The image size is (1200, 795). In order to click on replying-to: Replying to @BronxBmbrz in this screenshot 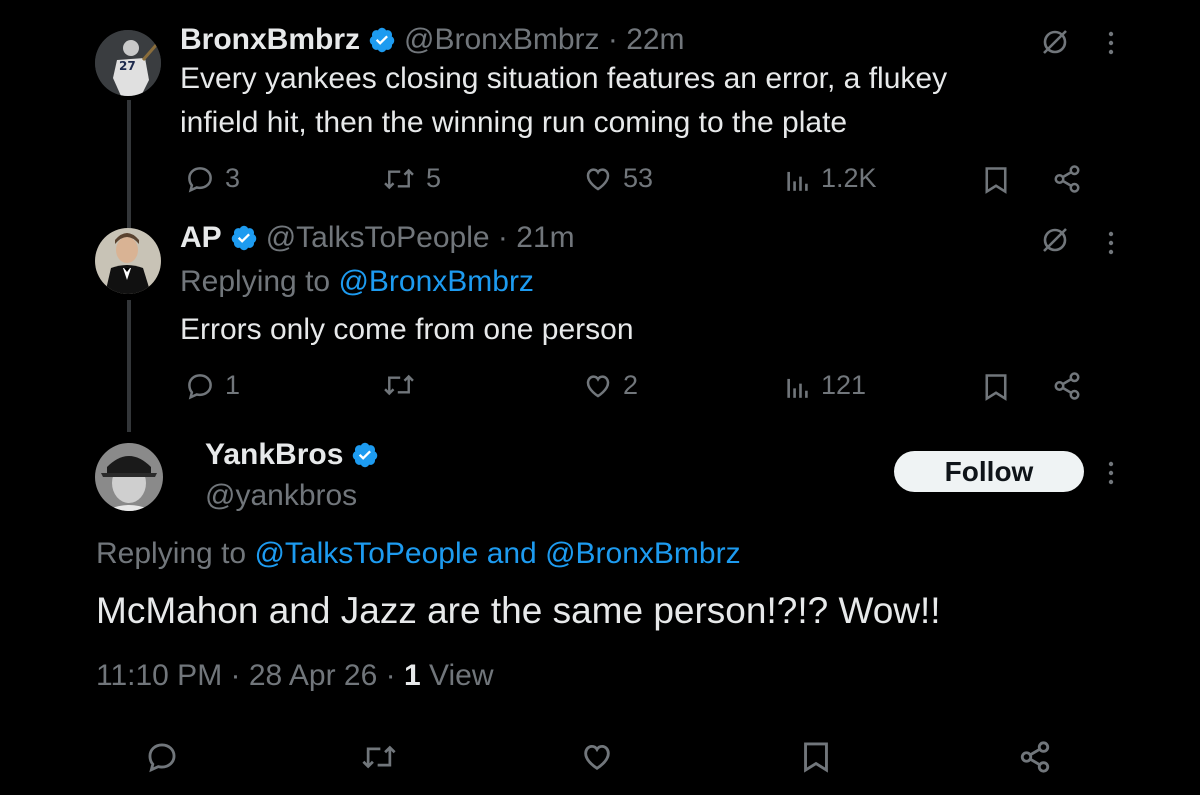, I will do `click(357, 282)`.